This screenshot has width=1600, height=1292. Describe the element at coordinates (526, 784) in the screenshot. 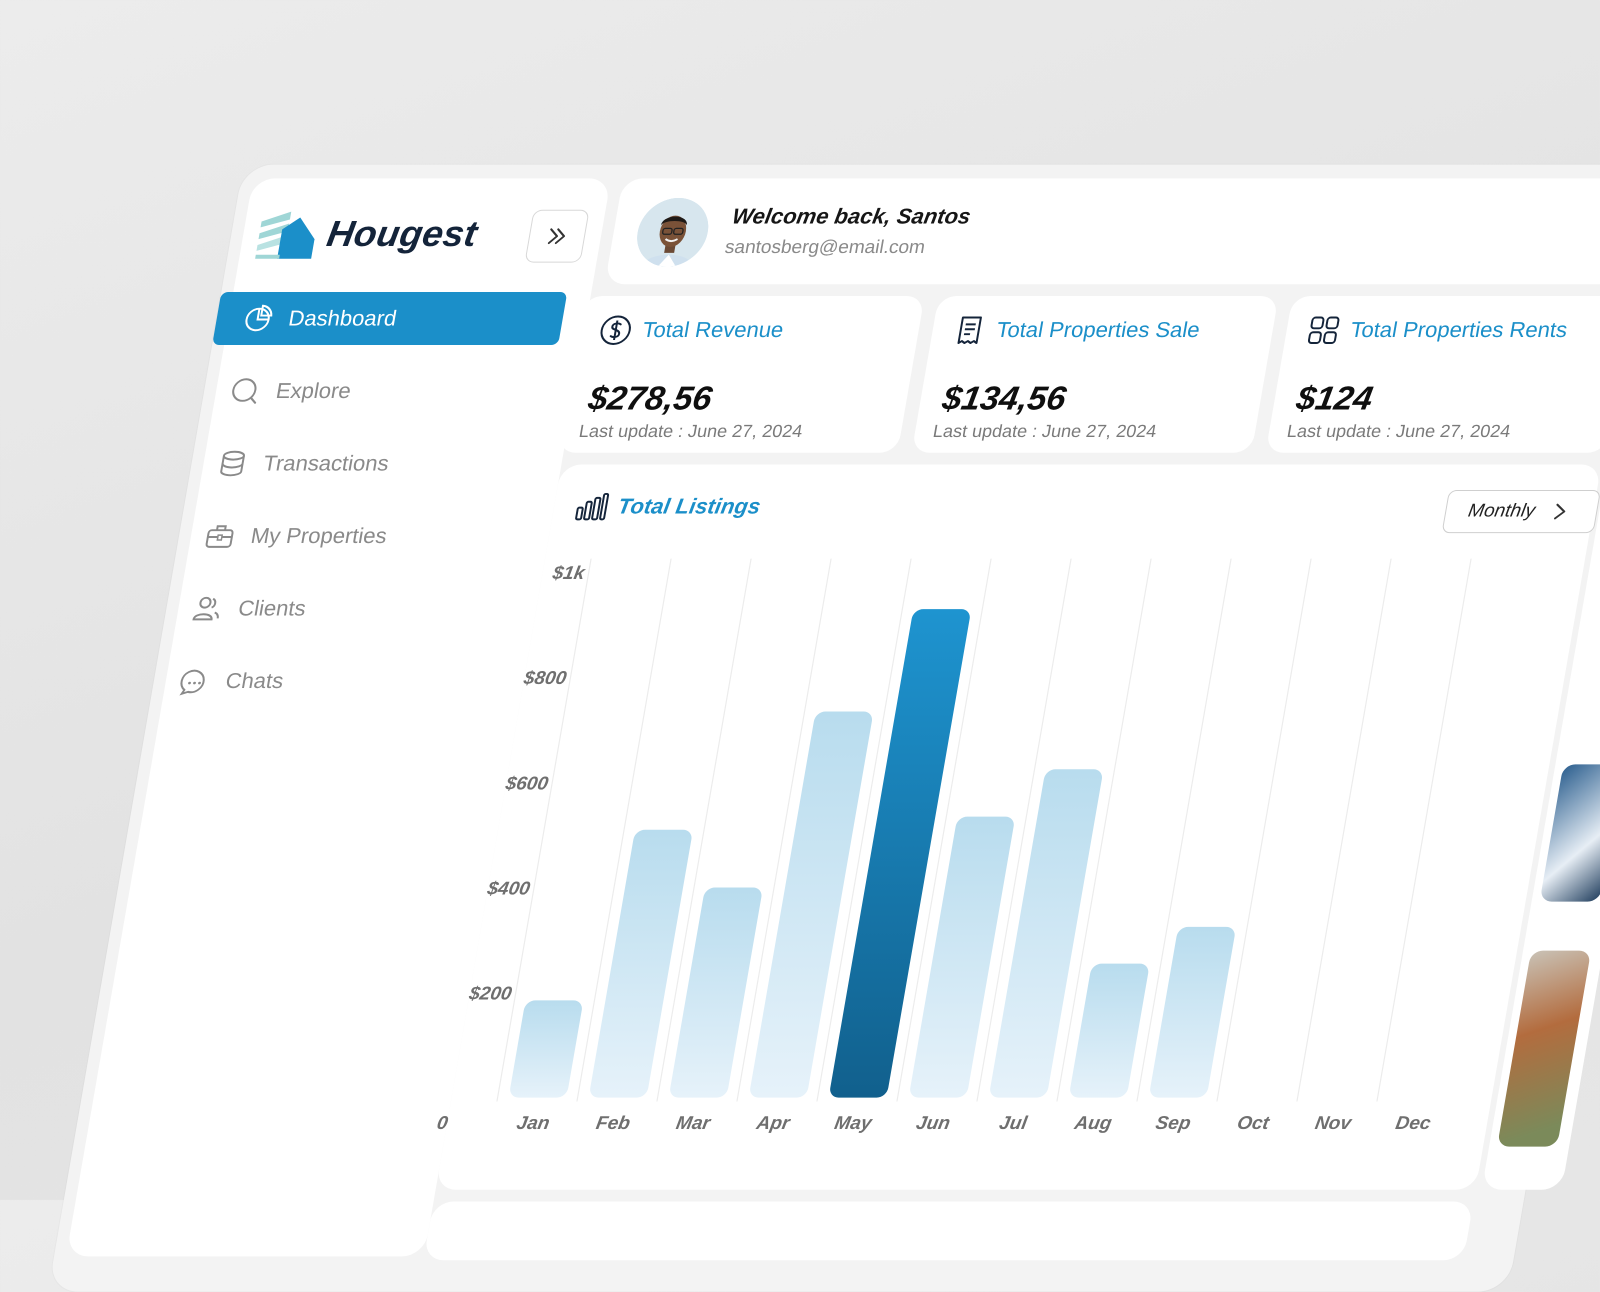

I see `y-tick-label: $600` at that location.